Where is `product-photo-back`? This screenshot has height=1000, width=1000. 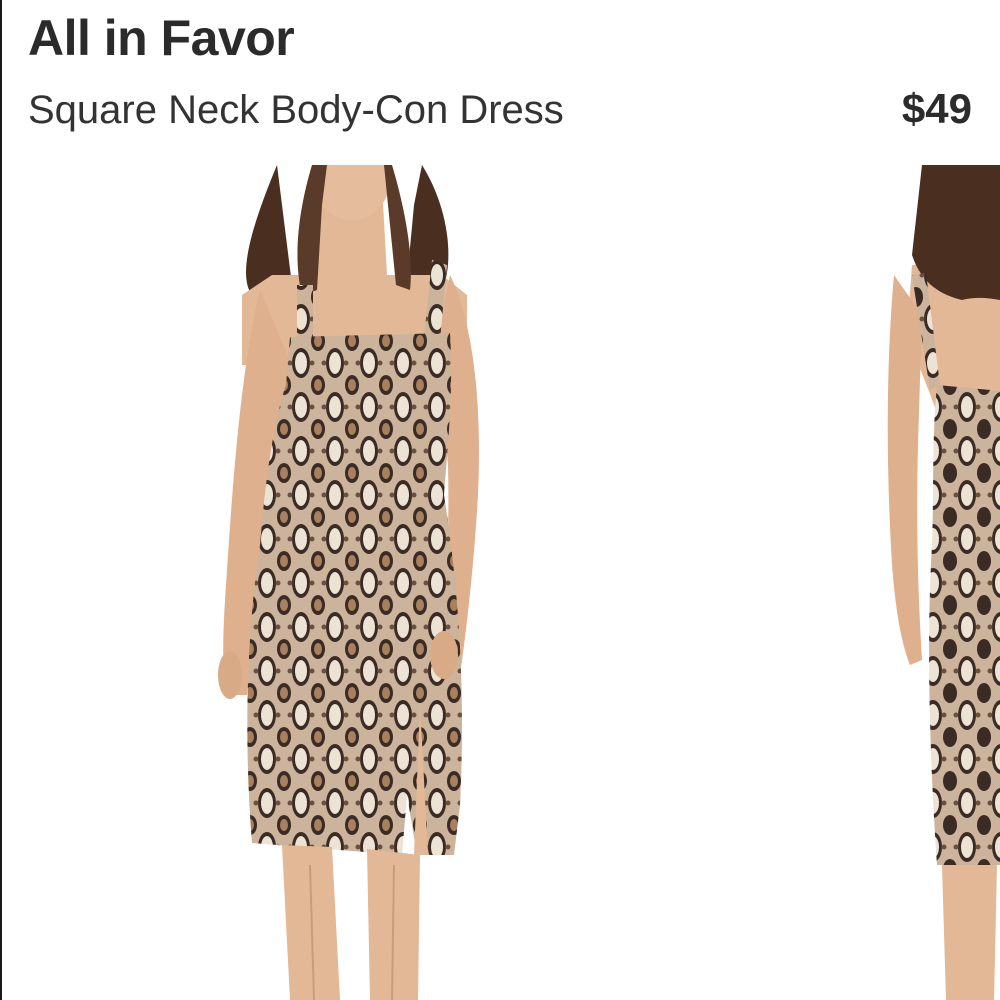 product-photo-back is located at coordinates (941, 582).